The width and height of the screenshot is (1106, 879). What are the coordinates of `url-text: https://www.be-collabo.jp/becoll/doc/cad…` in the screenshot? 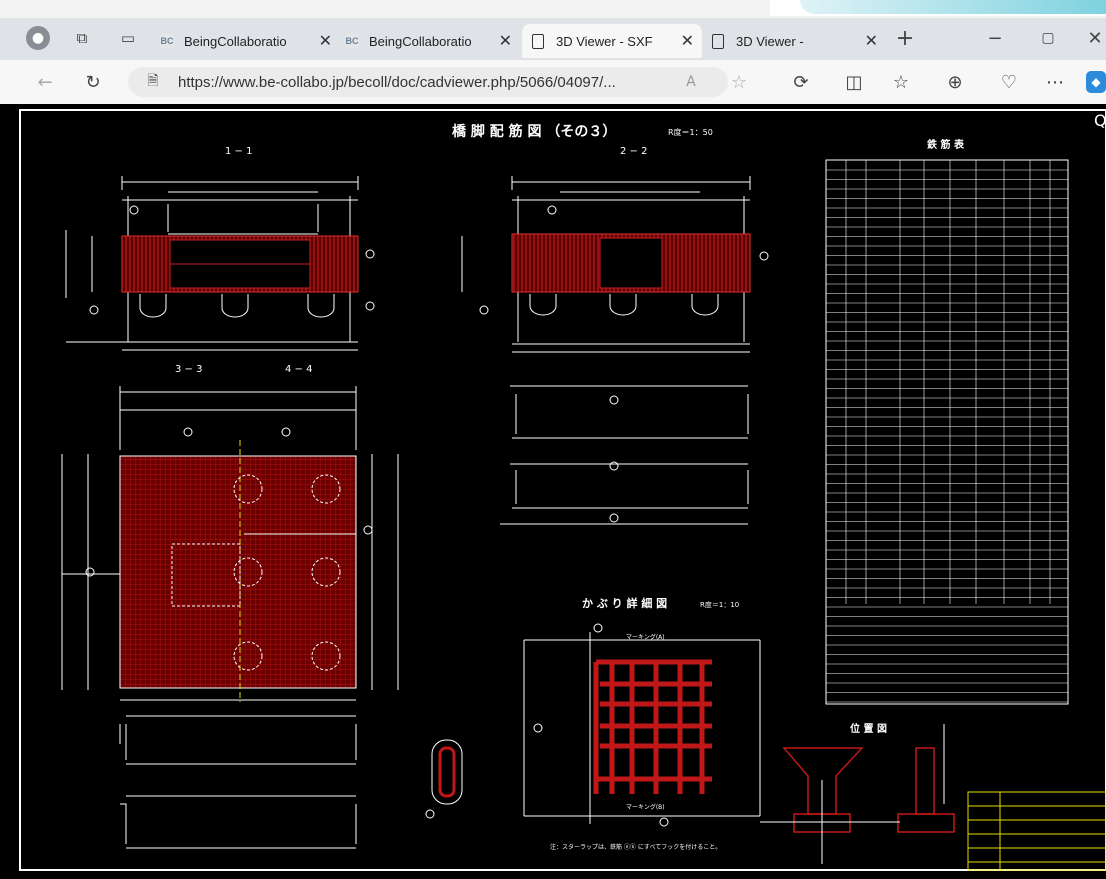 It's located at (397, 82).